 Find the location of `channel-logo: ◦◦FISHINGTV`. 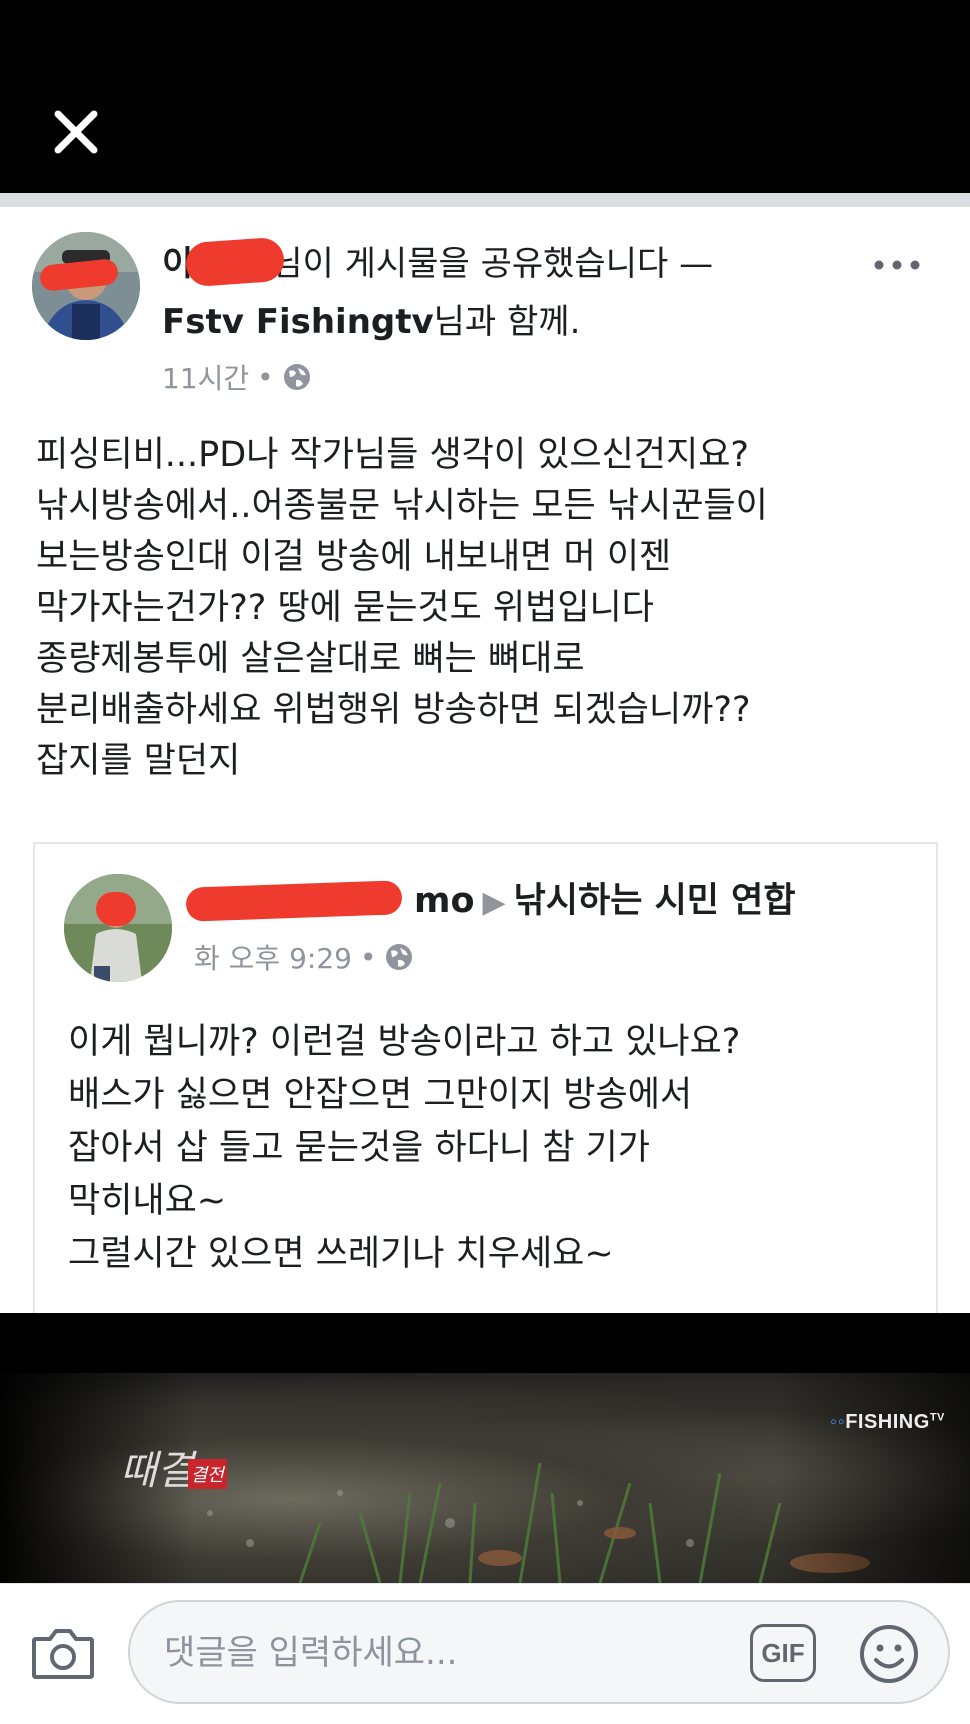

channel-logo: ◦◦FISHINGTV is located at coordinates (887, 1422).